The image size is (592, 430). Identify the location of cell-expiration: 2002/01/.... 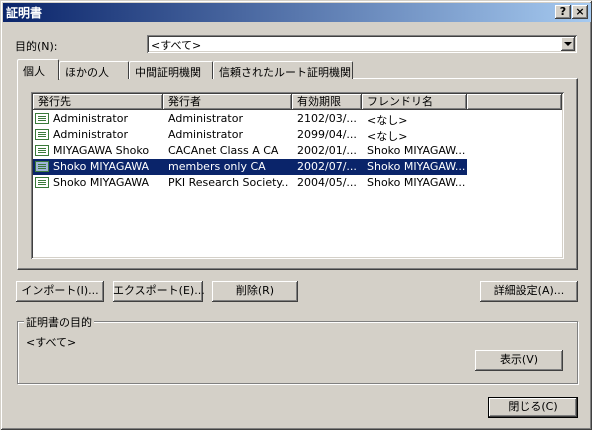
(327, 150).